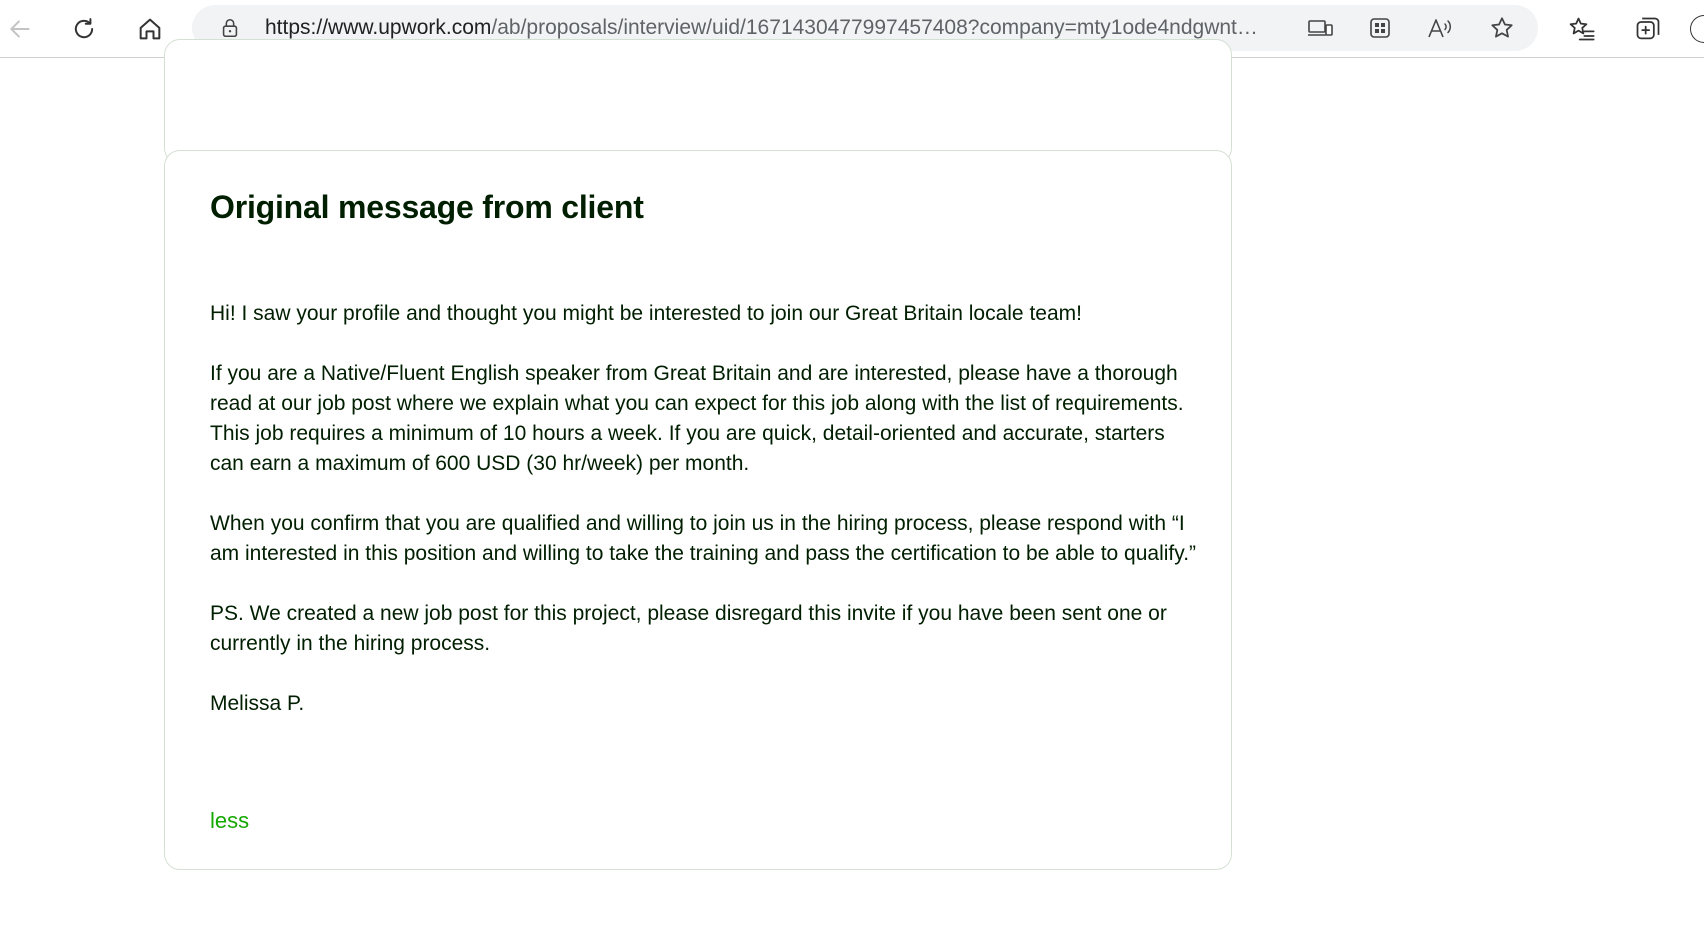 This screenshot has height=948, width=1704. I want to click on refresh-icon, so click(84, 29).